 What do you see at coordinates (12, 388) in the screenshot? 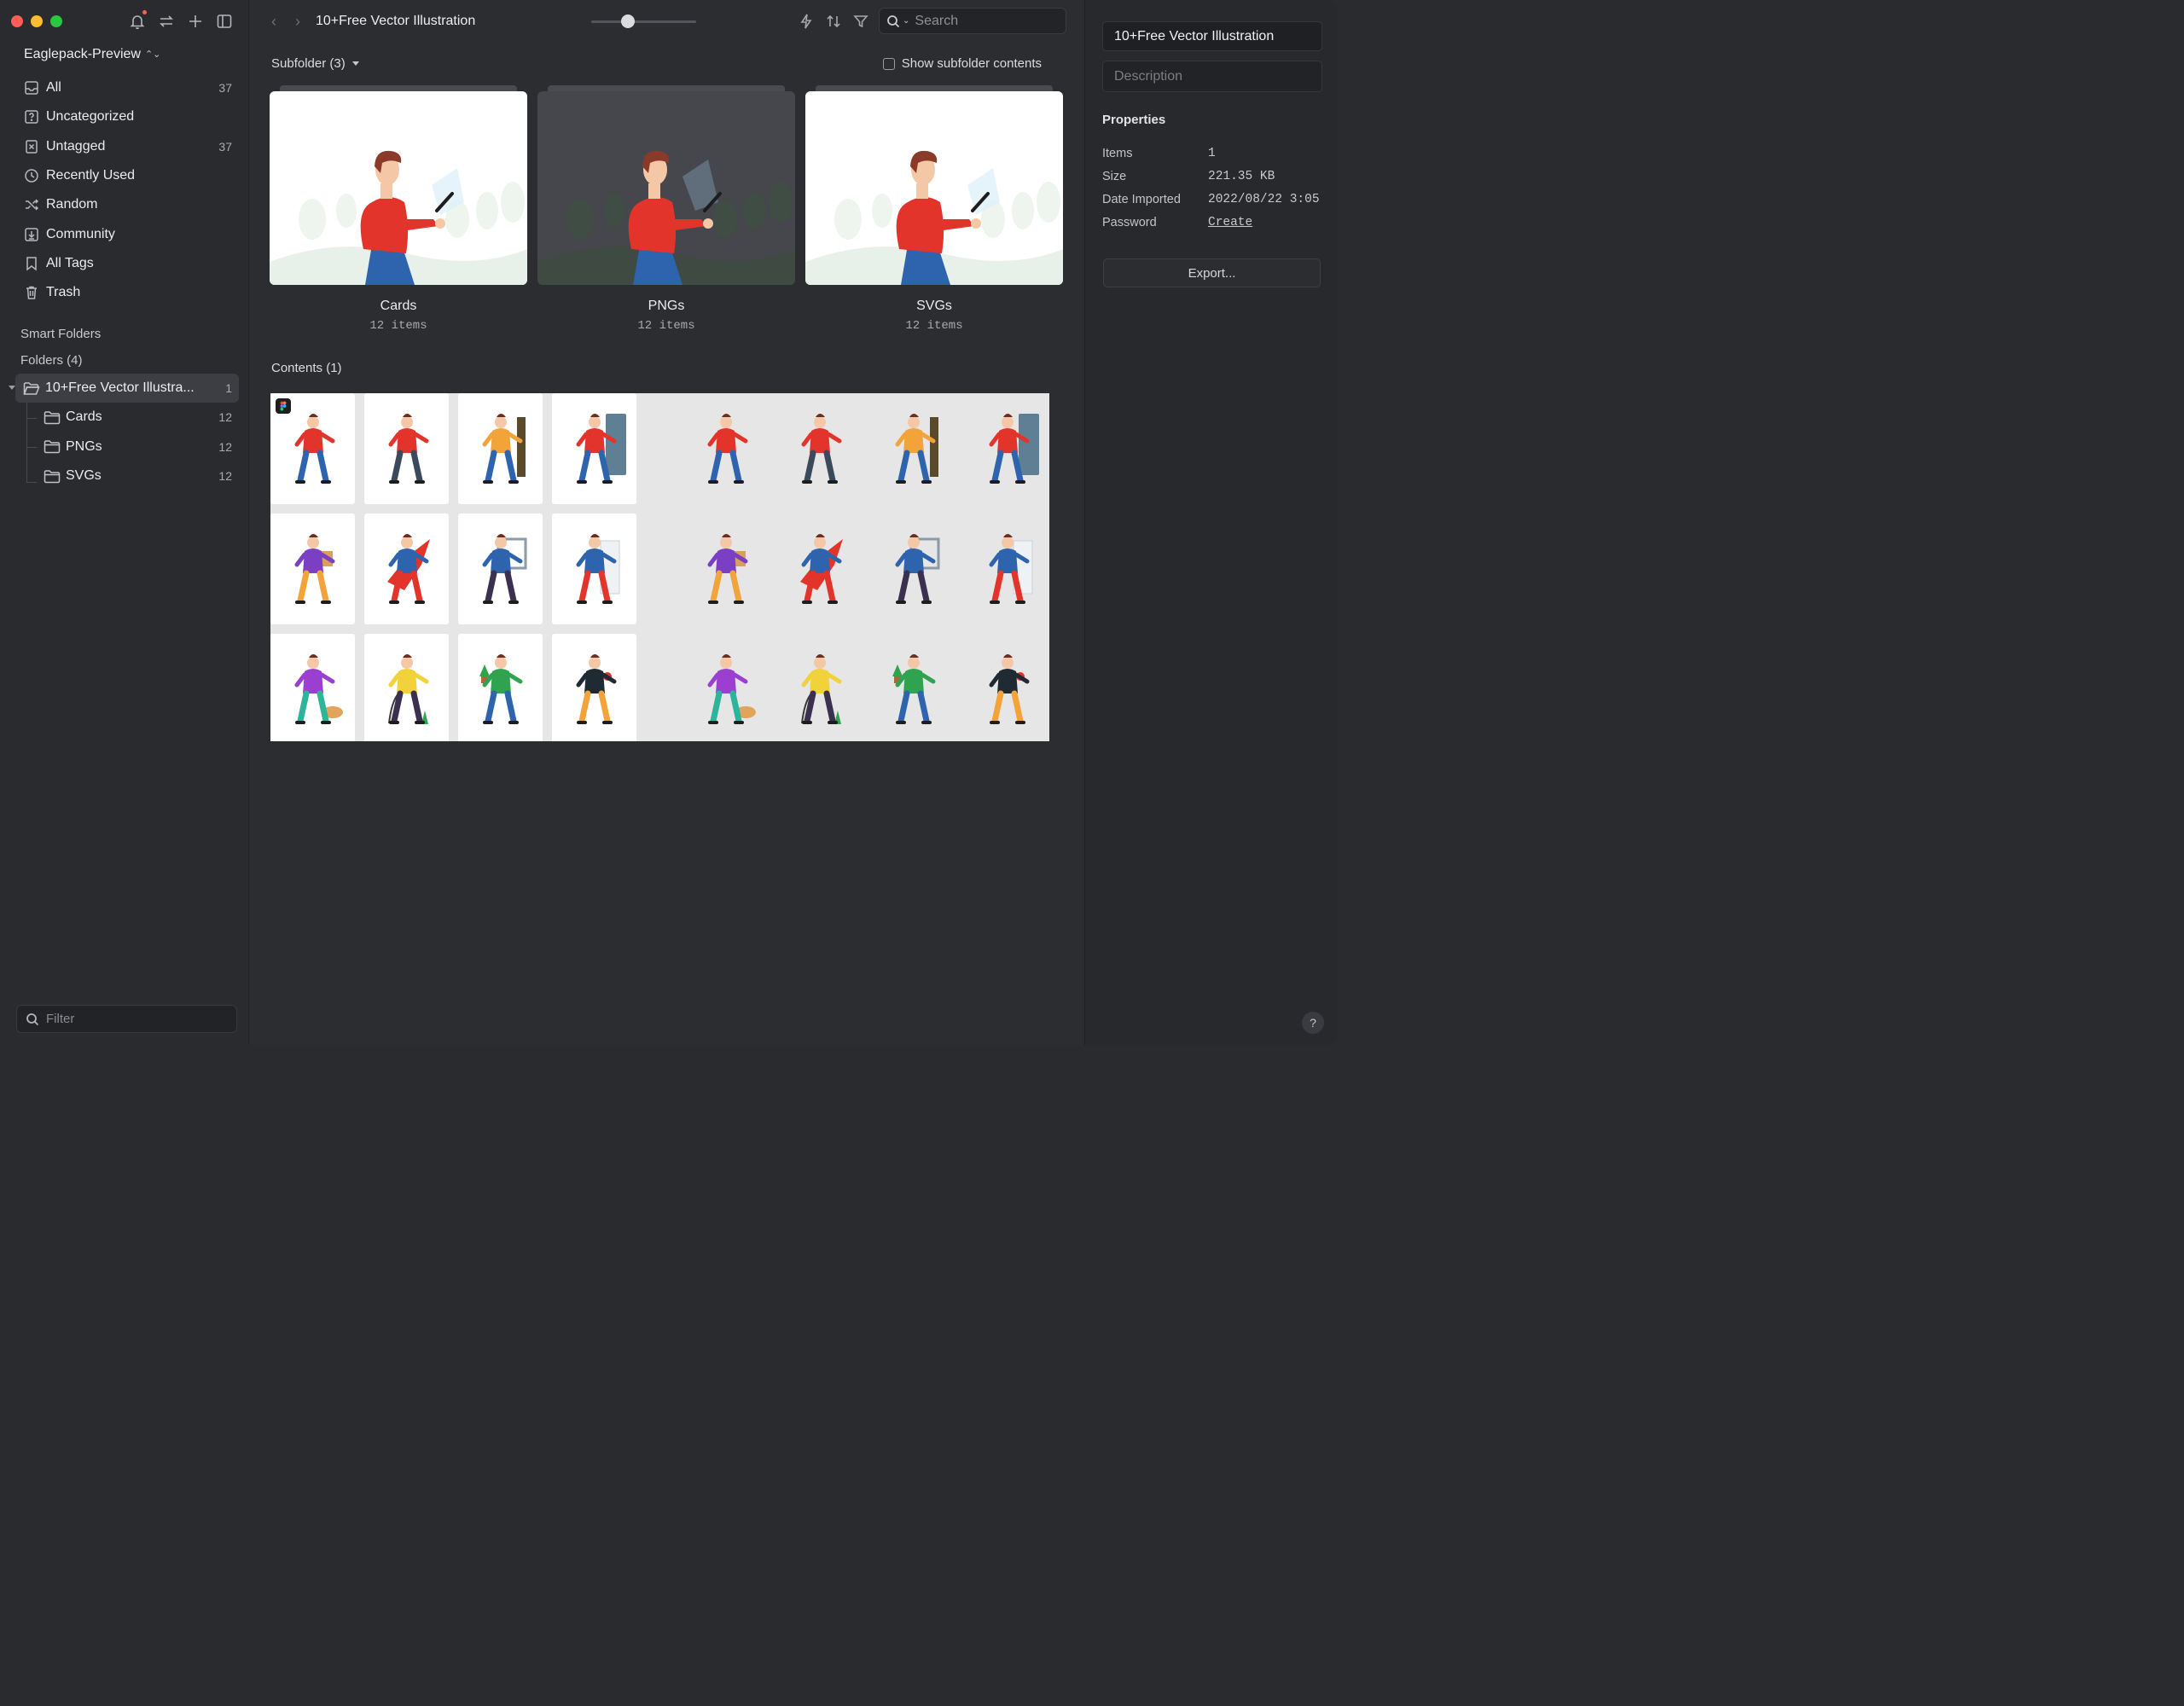
I see `disclosure-triangle-icon` at bounding box center [12, 388].